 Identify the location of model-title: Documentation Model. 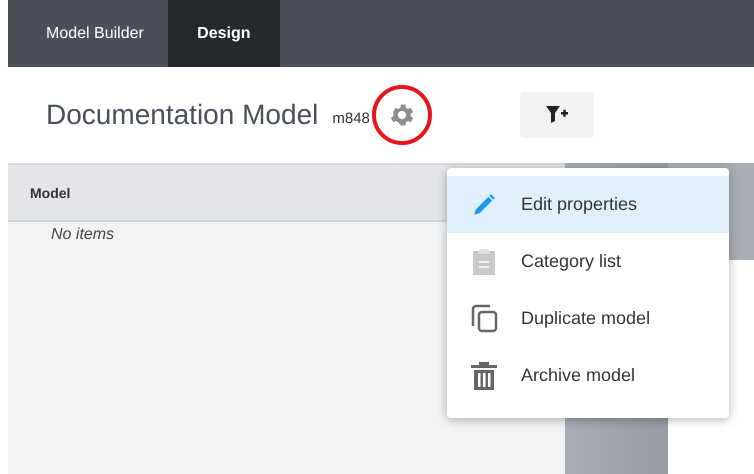
(182, 115).